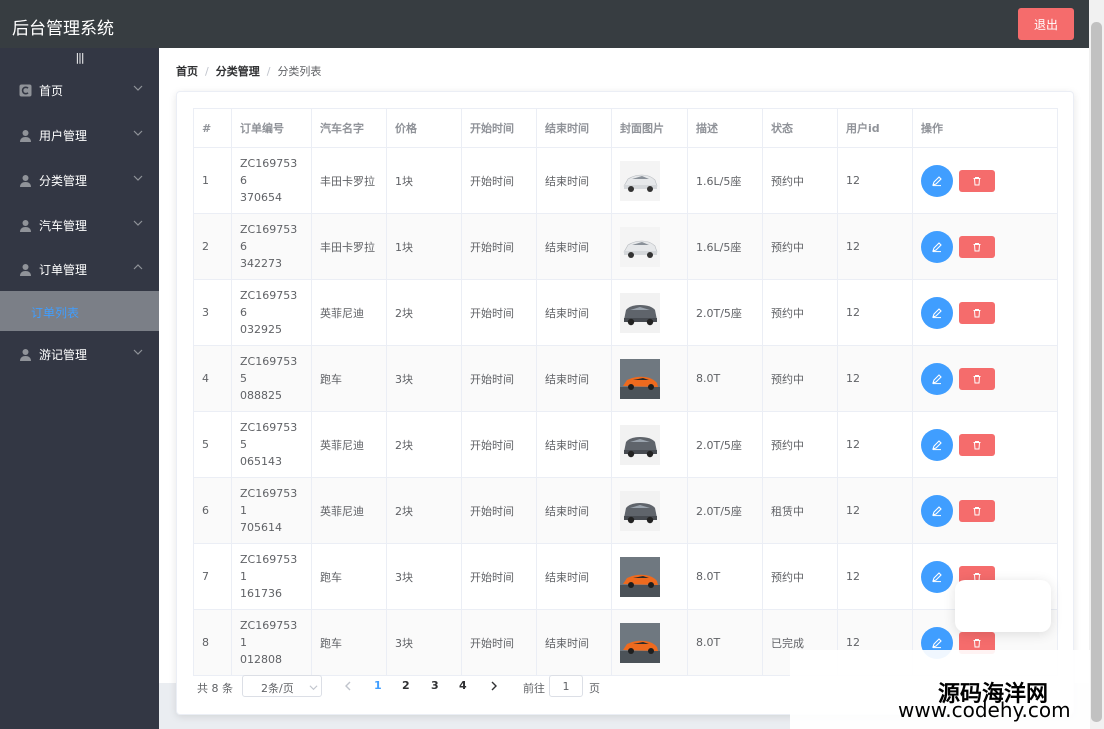 This screenshot has width=1104, height=729. Describe the element at coordinates (63, 29) in the screenshot. I see `app-title: 后台管理系统` at that location.